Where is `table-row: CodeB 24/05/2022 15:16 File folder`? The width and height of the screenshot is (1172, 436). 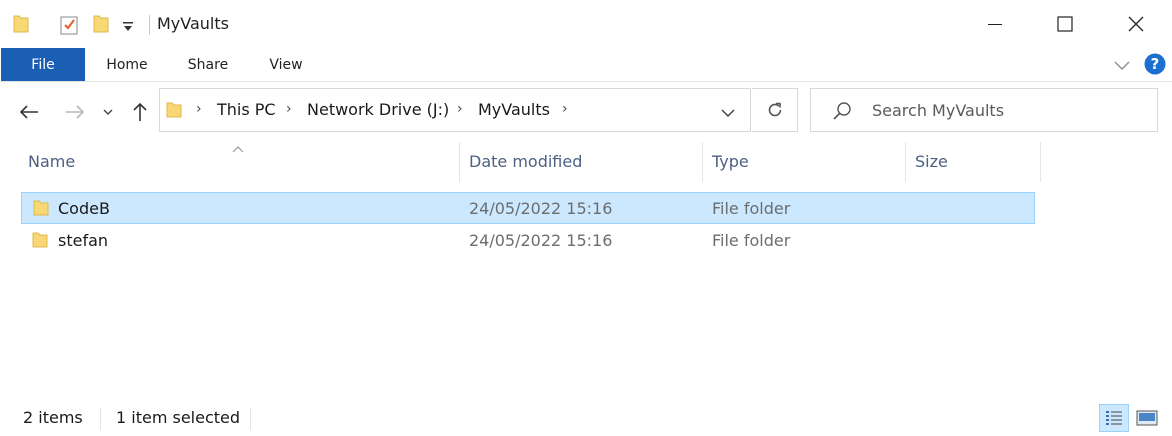
table-row: CodeB 24/05/2022 15:16 File folder is located at coordinates (528, 208).